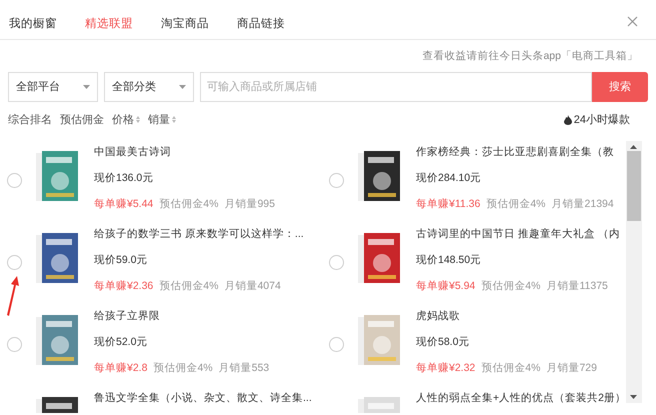 This screenshot has height=415, width=656. I want to click on close-icon, so click(632, 21).